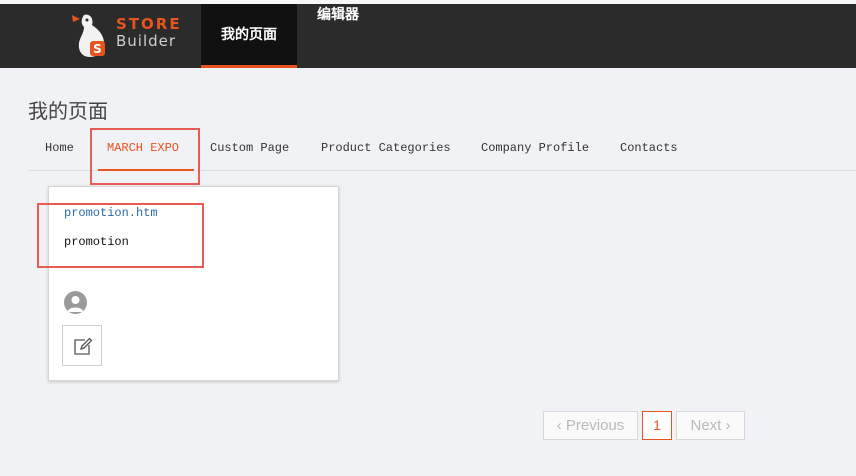 The height and width of the screenshot is (476, 856). What do you see at coordinates (249, 148) in the screenshot?
I see `tab-custom-page: Custom Page` at bounding box center [249, 148].